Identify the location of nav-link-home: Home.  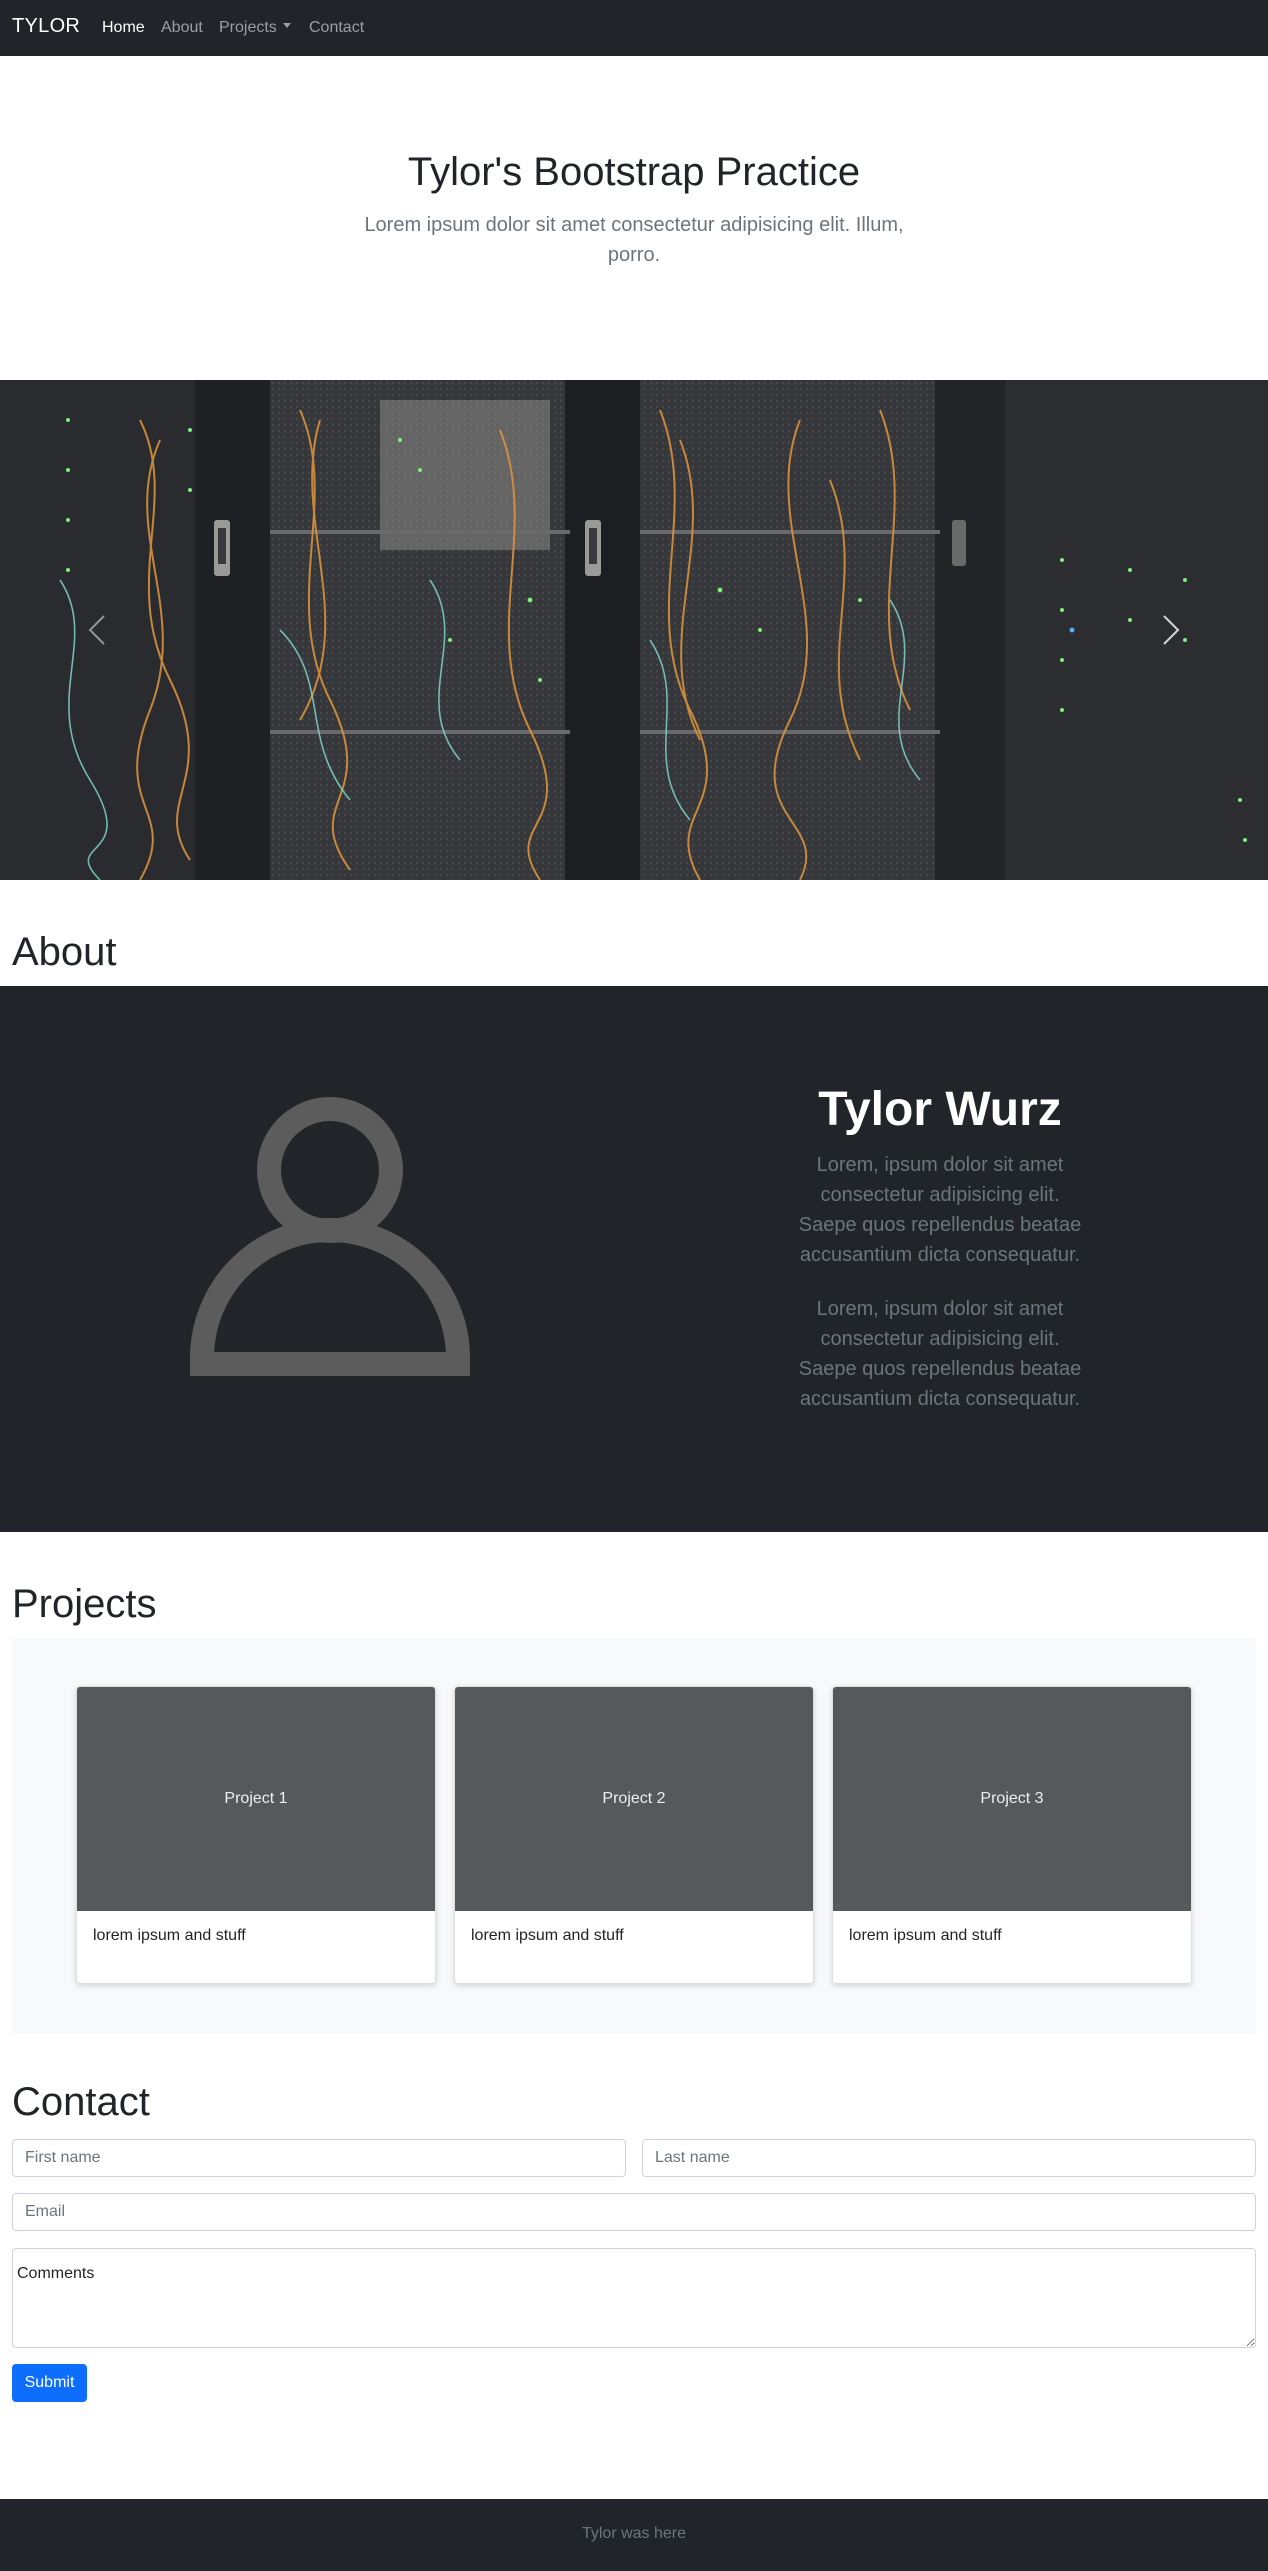
(123, 28).